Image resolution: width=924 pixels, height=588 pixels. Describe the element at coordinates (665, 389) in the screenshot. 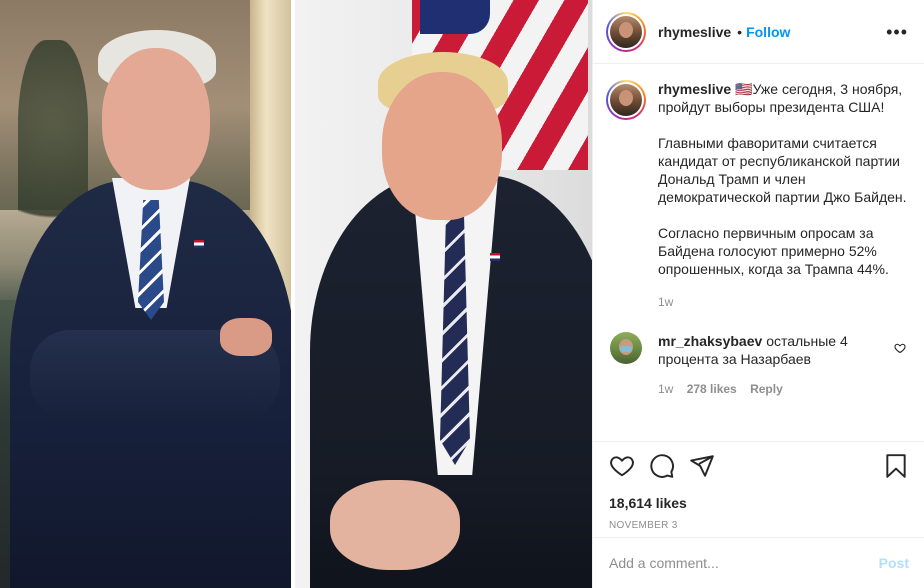

I see `comment-time: 1w` at that location.